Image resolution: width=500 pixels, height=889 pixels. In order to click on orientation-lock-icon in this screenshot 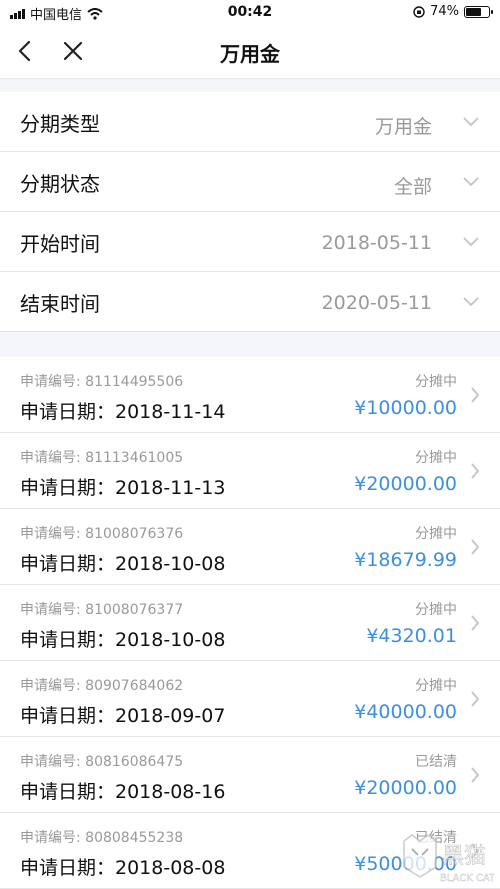, I will do `click(419, 11)`.